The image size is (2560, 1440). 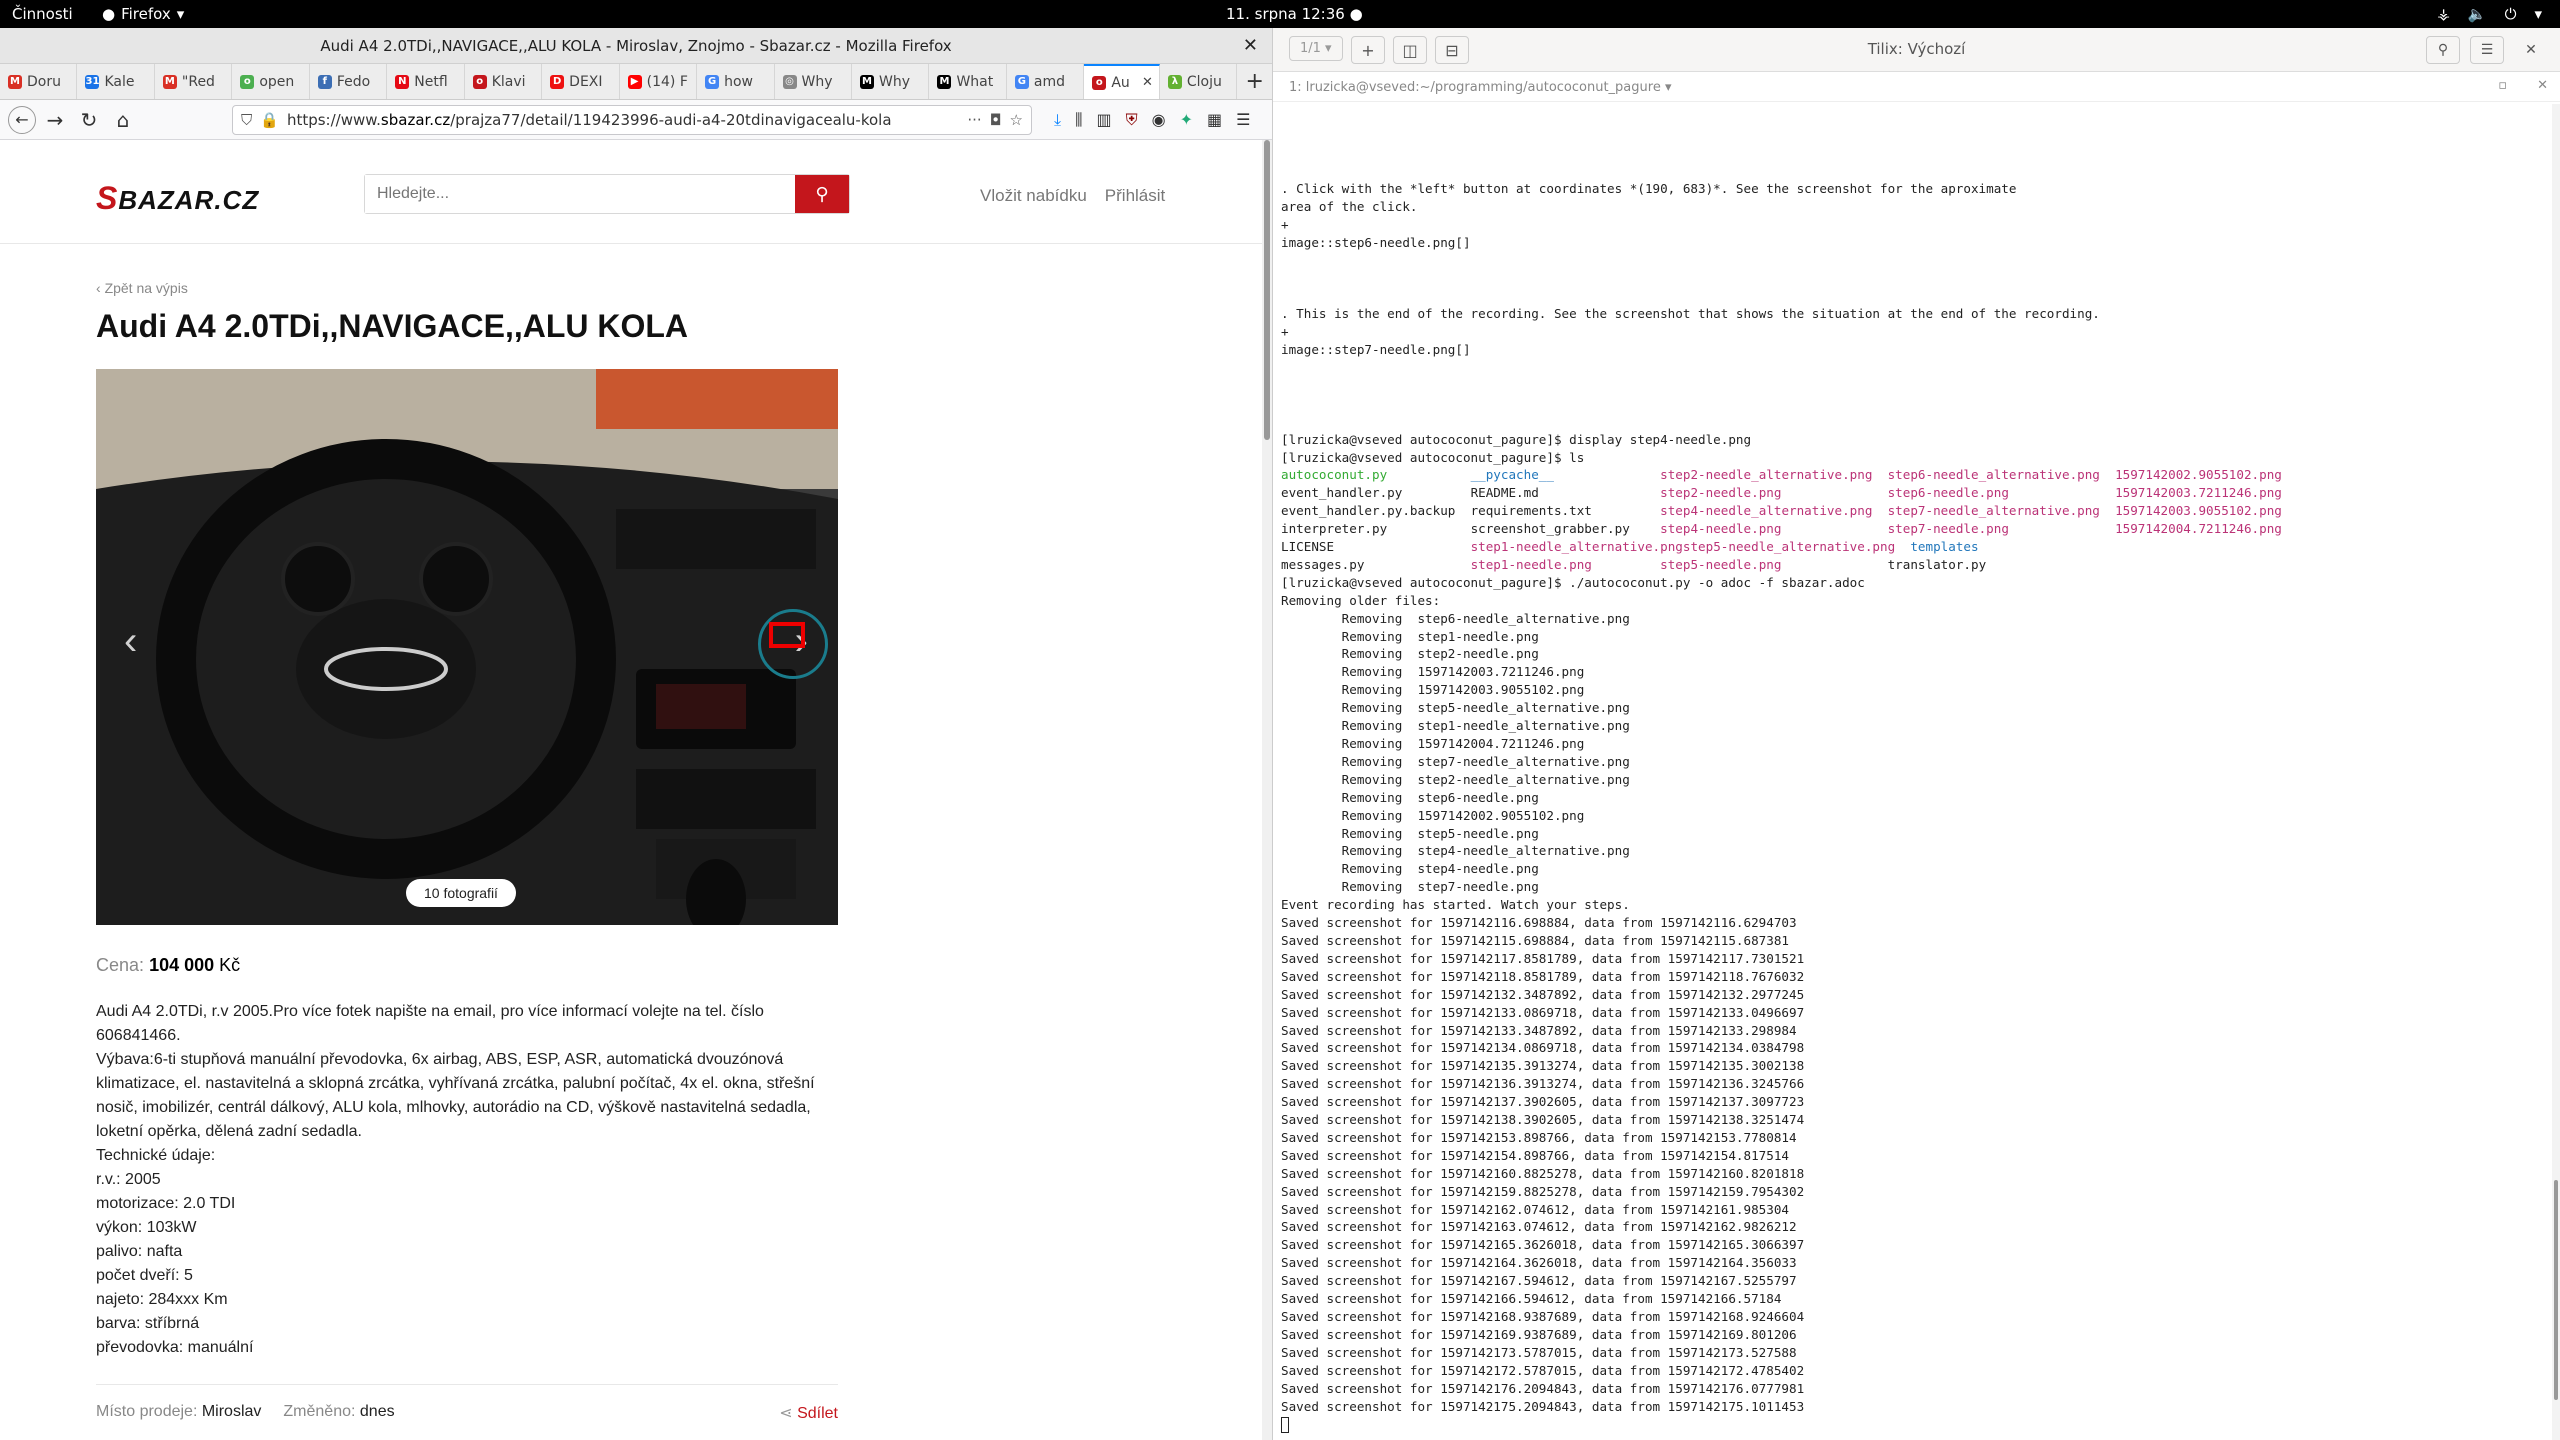 What do you see at coordinates (1186, 119) in the screenshot?
I see `extension-icon: ✦` at bounding box center [1186, 119].